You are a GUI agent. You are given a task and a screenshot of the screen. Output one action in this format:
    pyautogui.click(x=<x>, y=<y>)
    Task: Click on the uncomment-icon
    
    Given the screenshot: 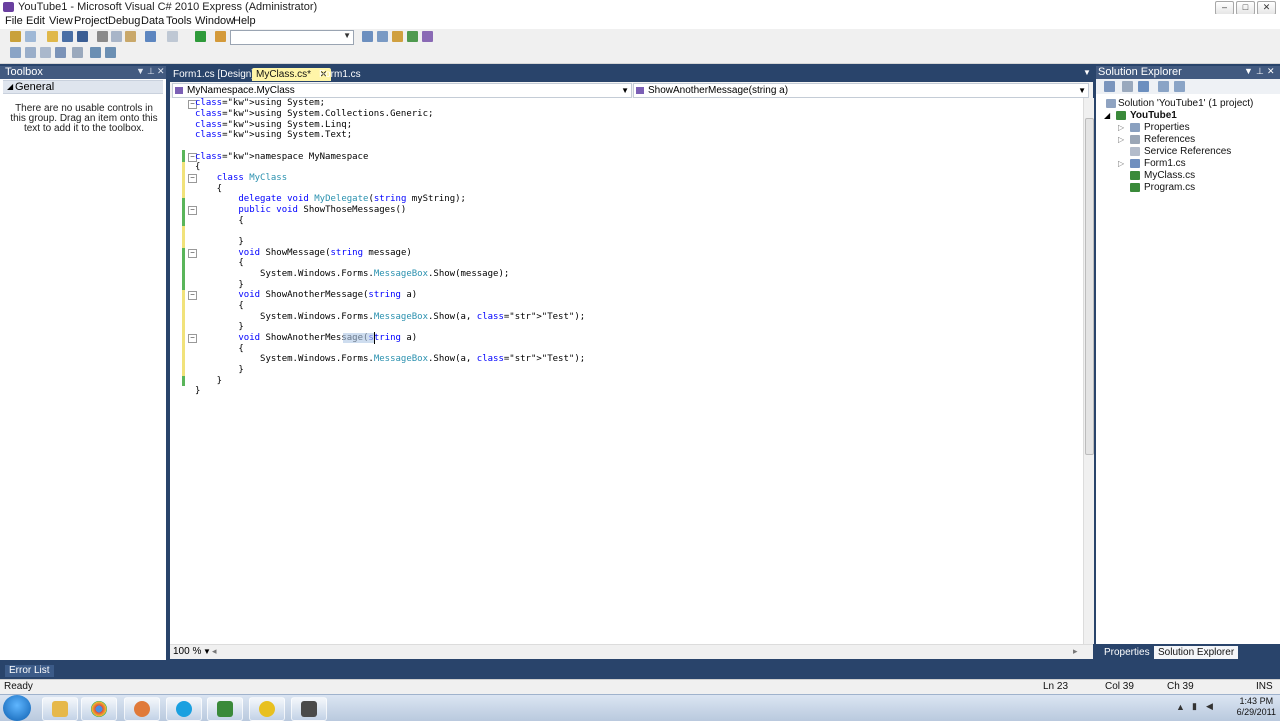 What is the action you would take?
    pyautogui.click(x=110, y=52)
    